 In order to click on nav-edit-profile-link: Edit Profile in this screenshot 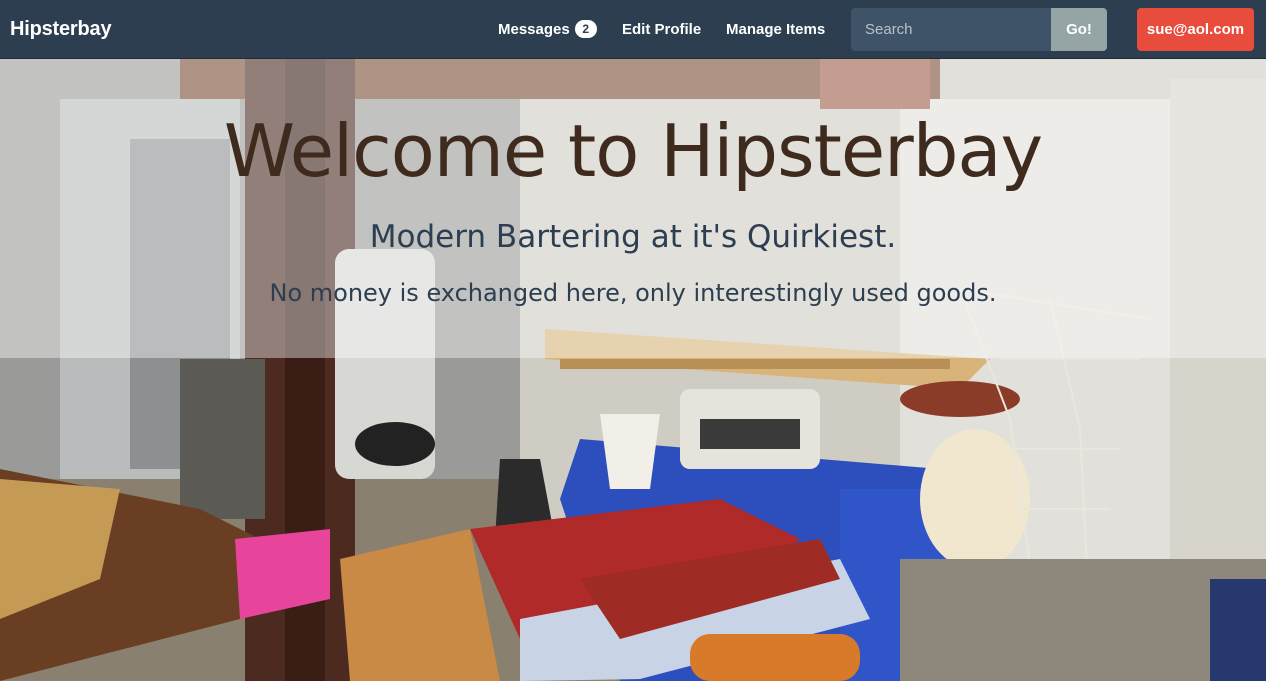, I will do `click(661, 29)`.